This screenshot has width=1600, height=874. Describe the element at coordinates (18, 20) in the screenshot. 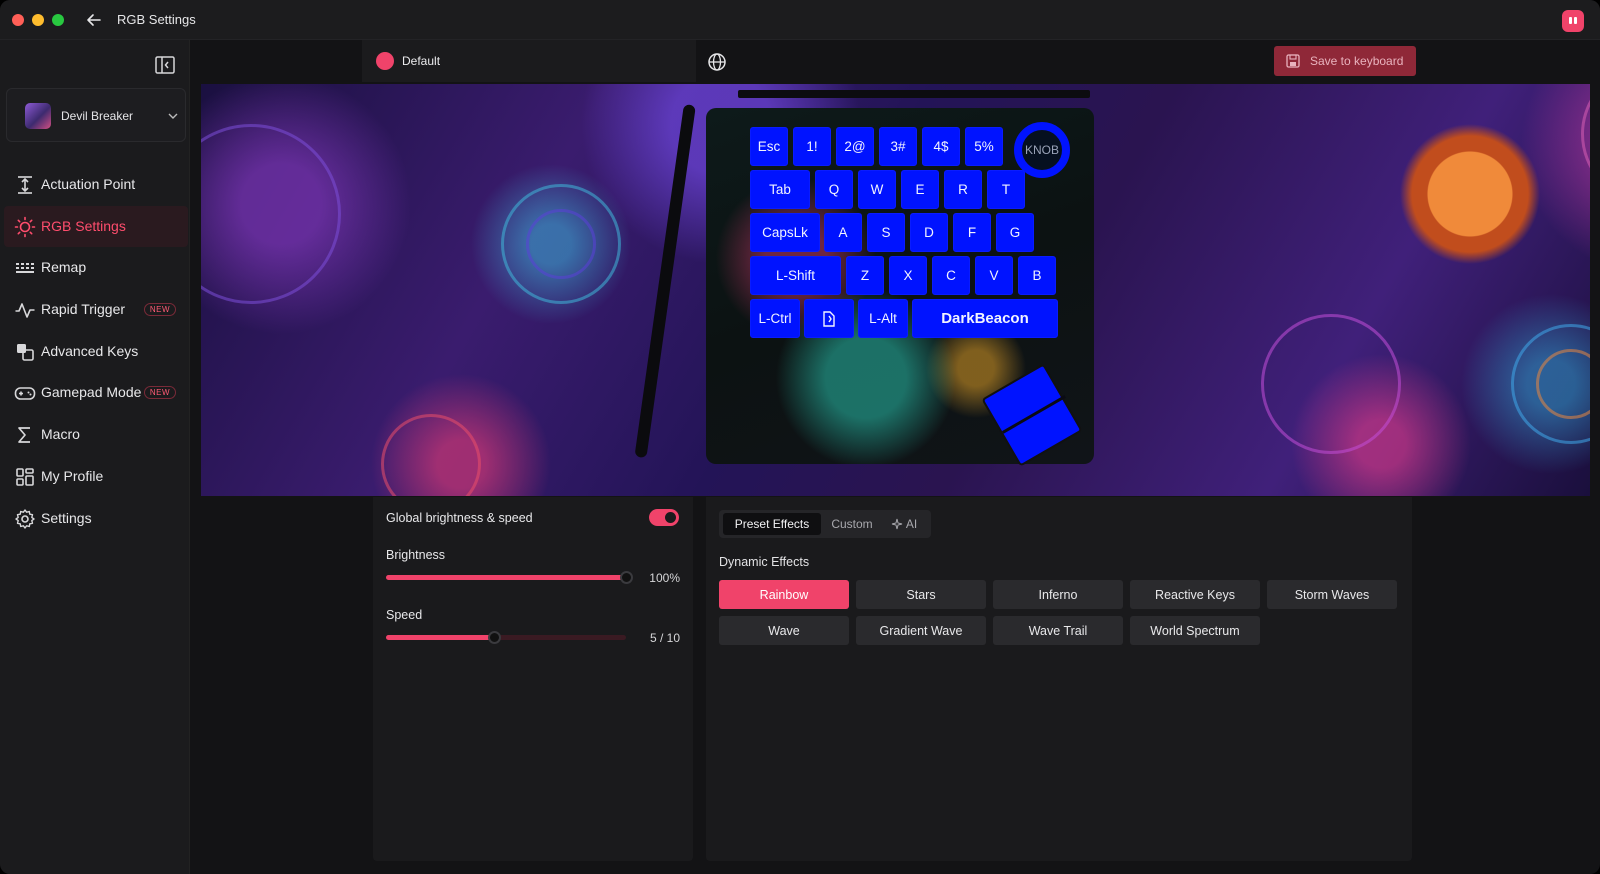

I see `close-window-button` at that location.